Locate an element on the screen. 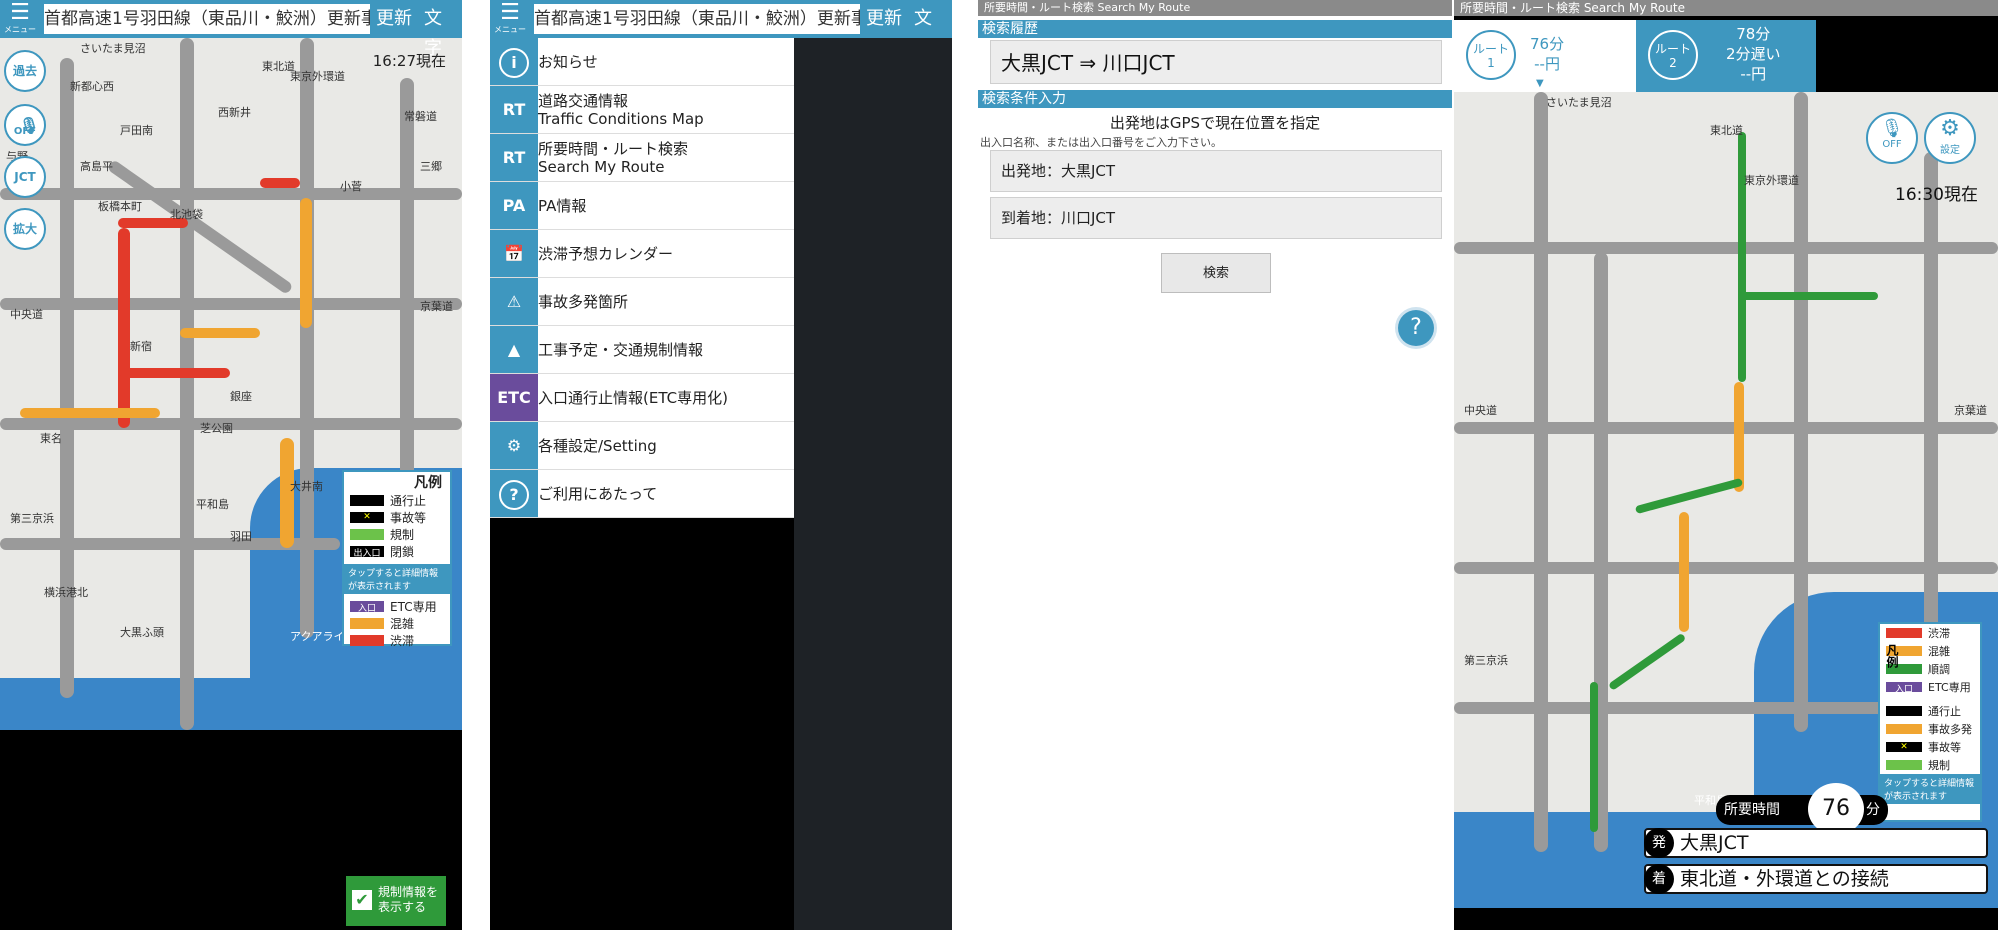 The width and height of the screenshot is (1998, 930). accident-icon: ⚠ is located at coordinates (514, 301).